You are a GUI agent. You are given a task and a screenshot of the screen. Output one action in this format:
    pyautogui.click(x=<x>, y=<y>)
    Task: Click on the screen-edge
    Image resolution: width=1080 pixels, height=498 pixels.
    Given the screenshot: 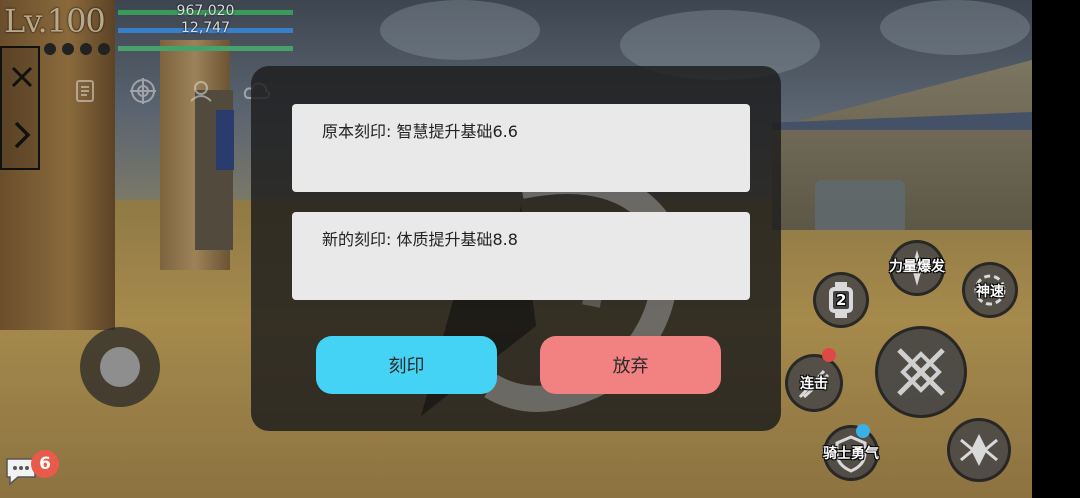 What is the action you would take?
    pyautogui.click(x=1056, y=249)
    